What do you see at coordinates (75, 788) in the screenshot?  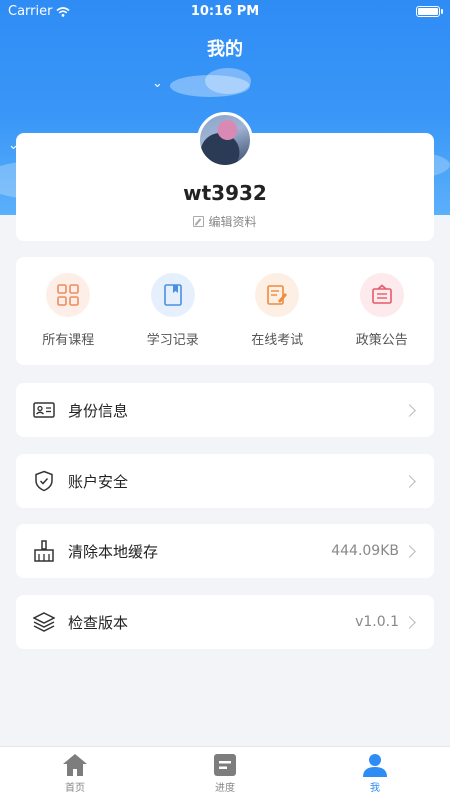 I see `tab-label: 首页` at bounding box center [75, 788].